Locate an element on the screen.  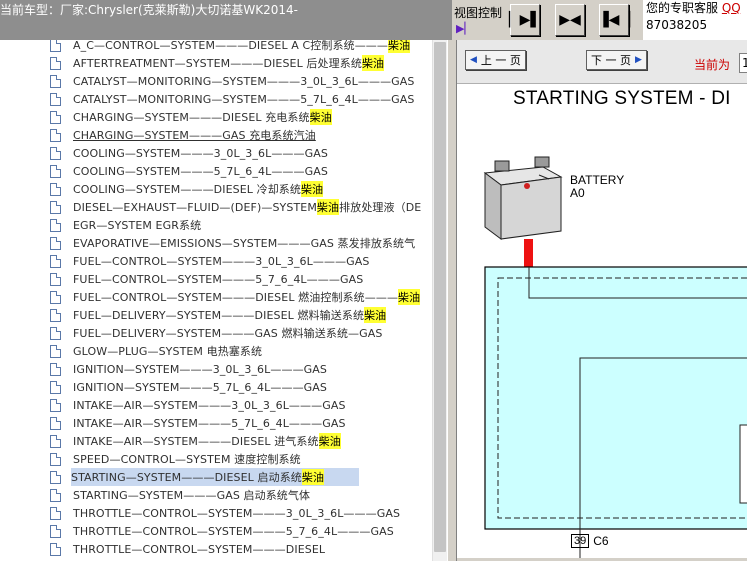
diagram-title: STARTING SYSTEM - DI is located at coordinates (622, 98).